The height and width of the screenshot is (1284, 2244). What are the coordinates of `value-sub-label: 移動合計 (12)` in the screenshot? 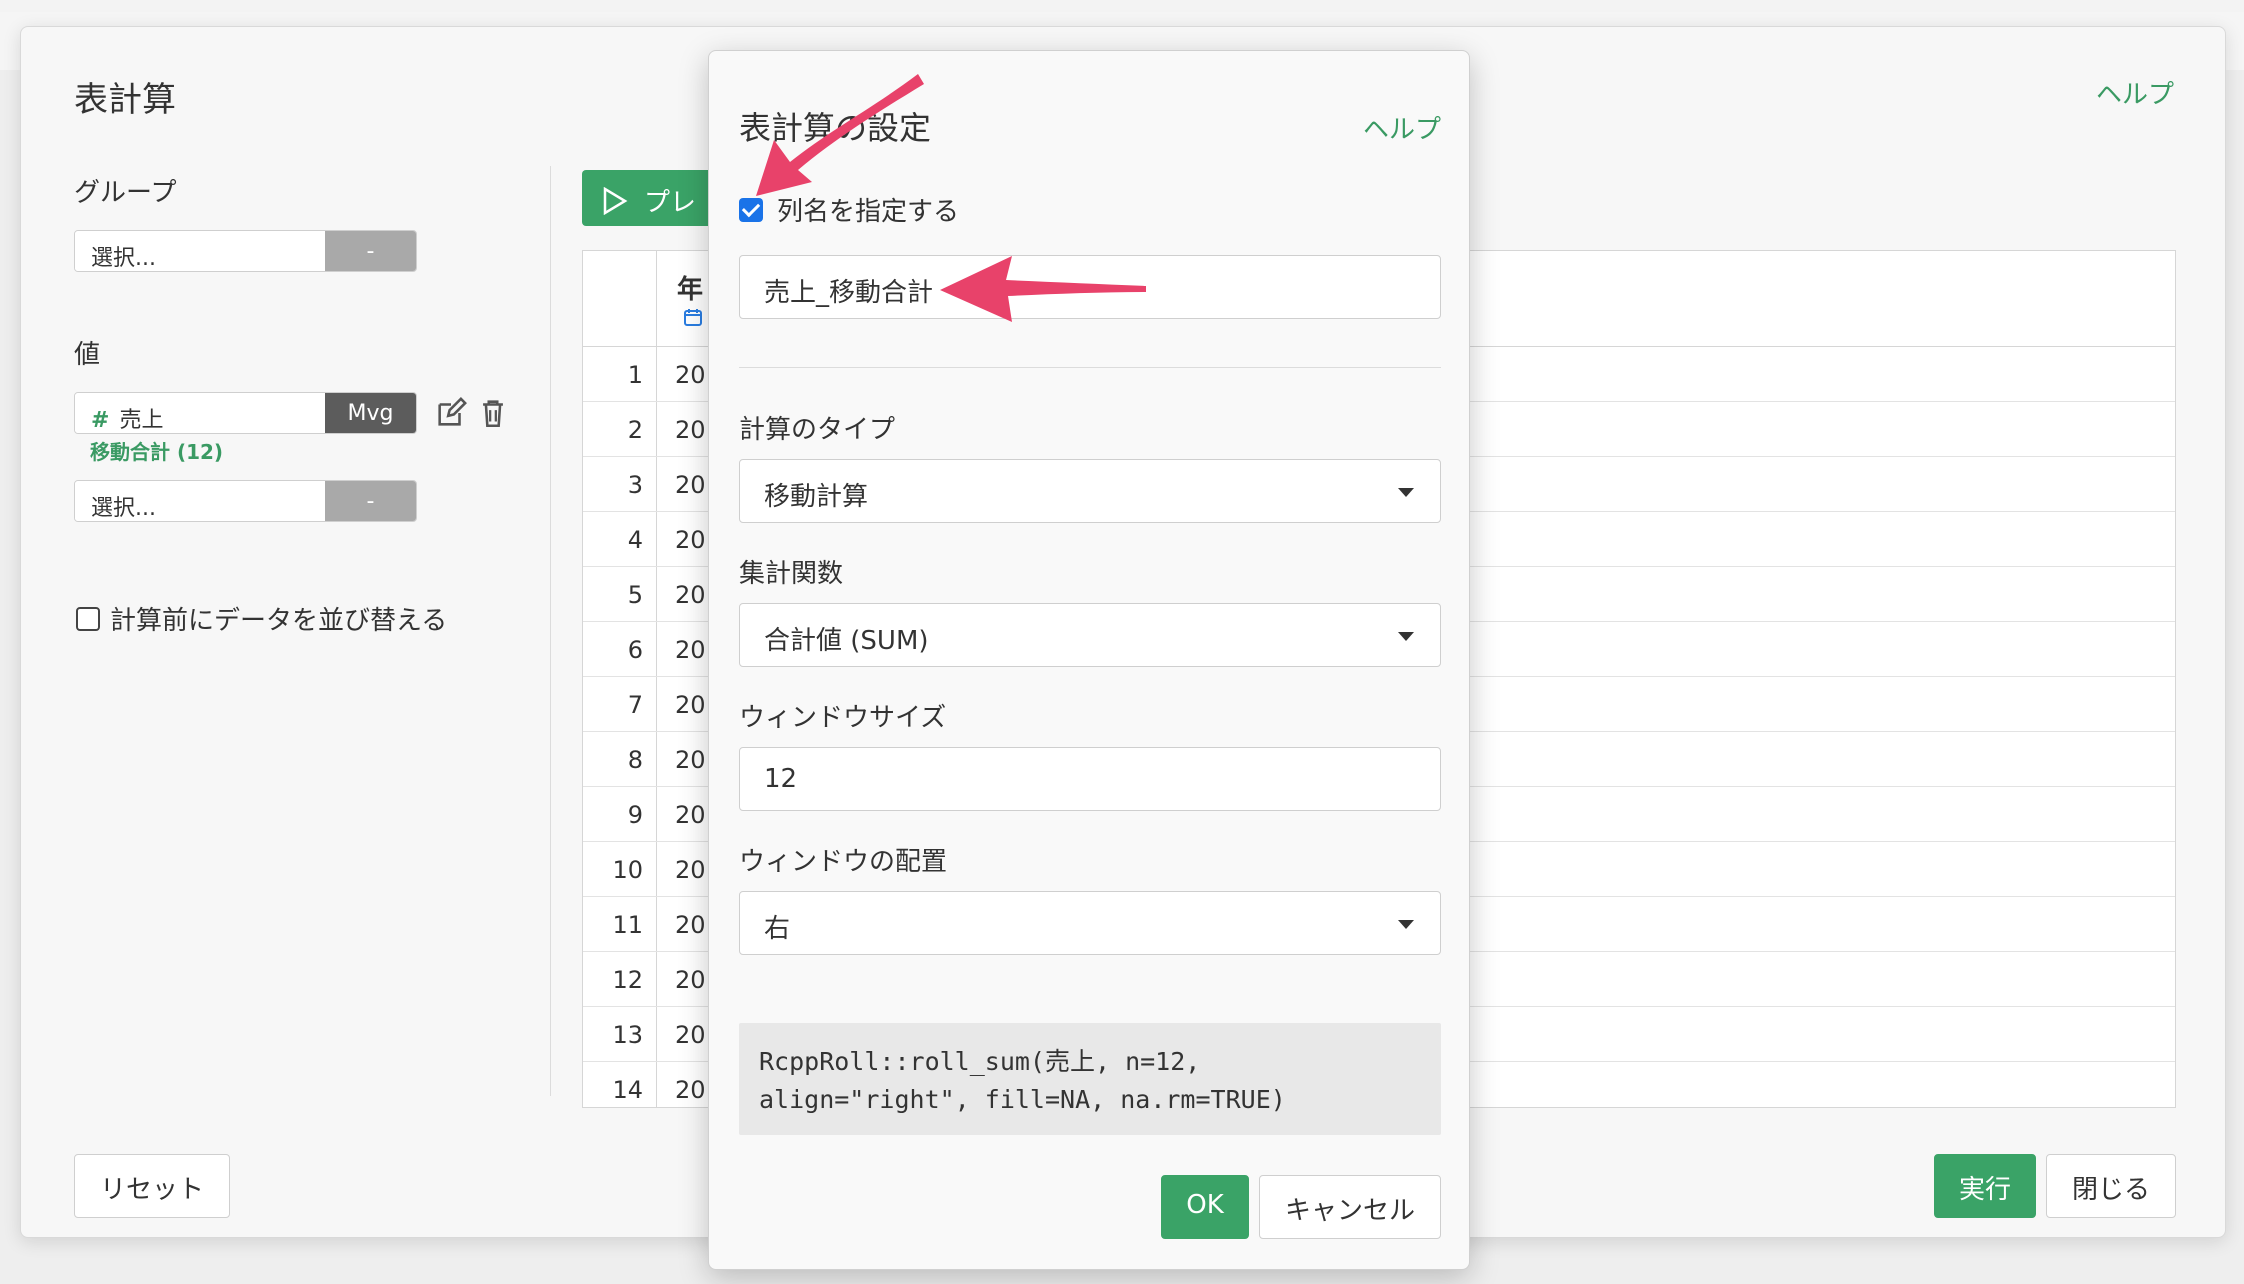 It's located at (157, 452).